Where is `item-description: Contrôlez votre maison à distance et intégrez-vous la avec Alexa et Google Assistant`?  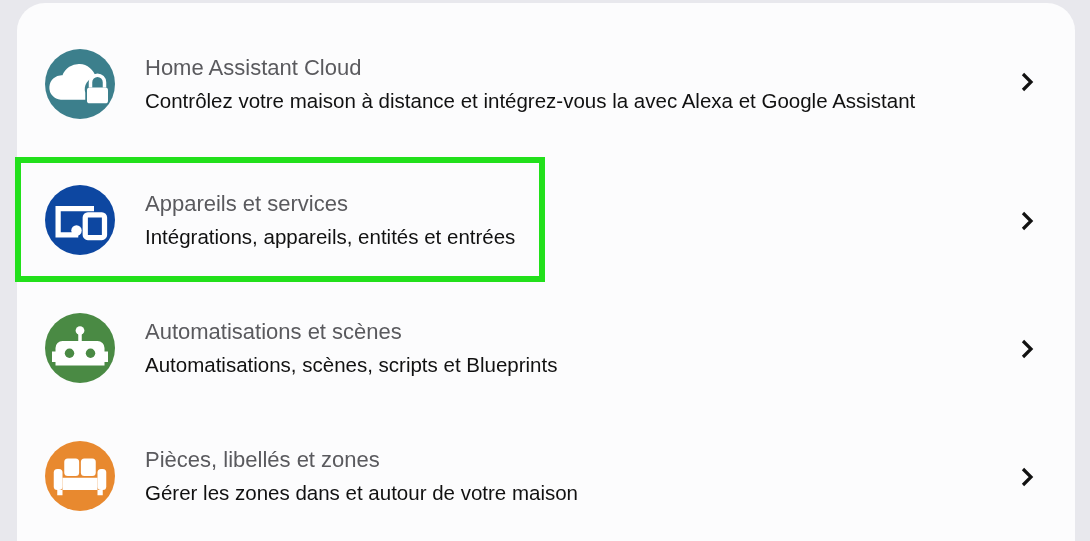
item-description: Contrôlez votre maison à distance et intégrez-vous la avec Alexa et Google Assistant is located at coordinates (530, 100).